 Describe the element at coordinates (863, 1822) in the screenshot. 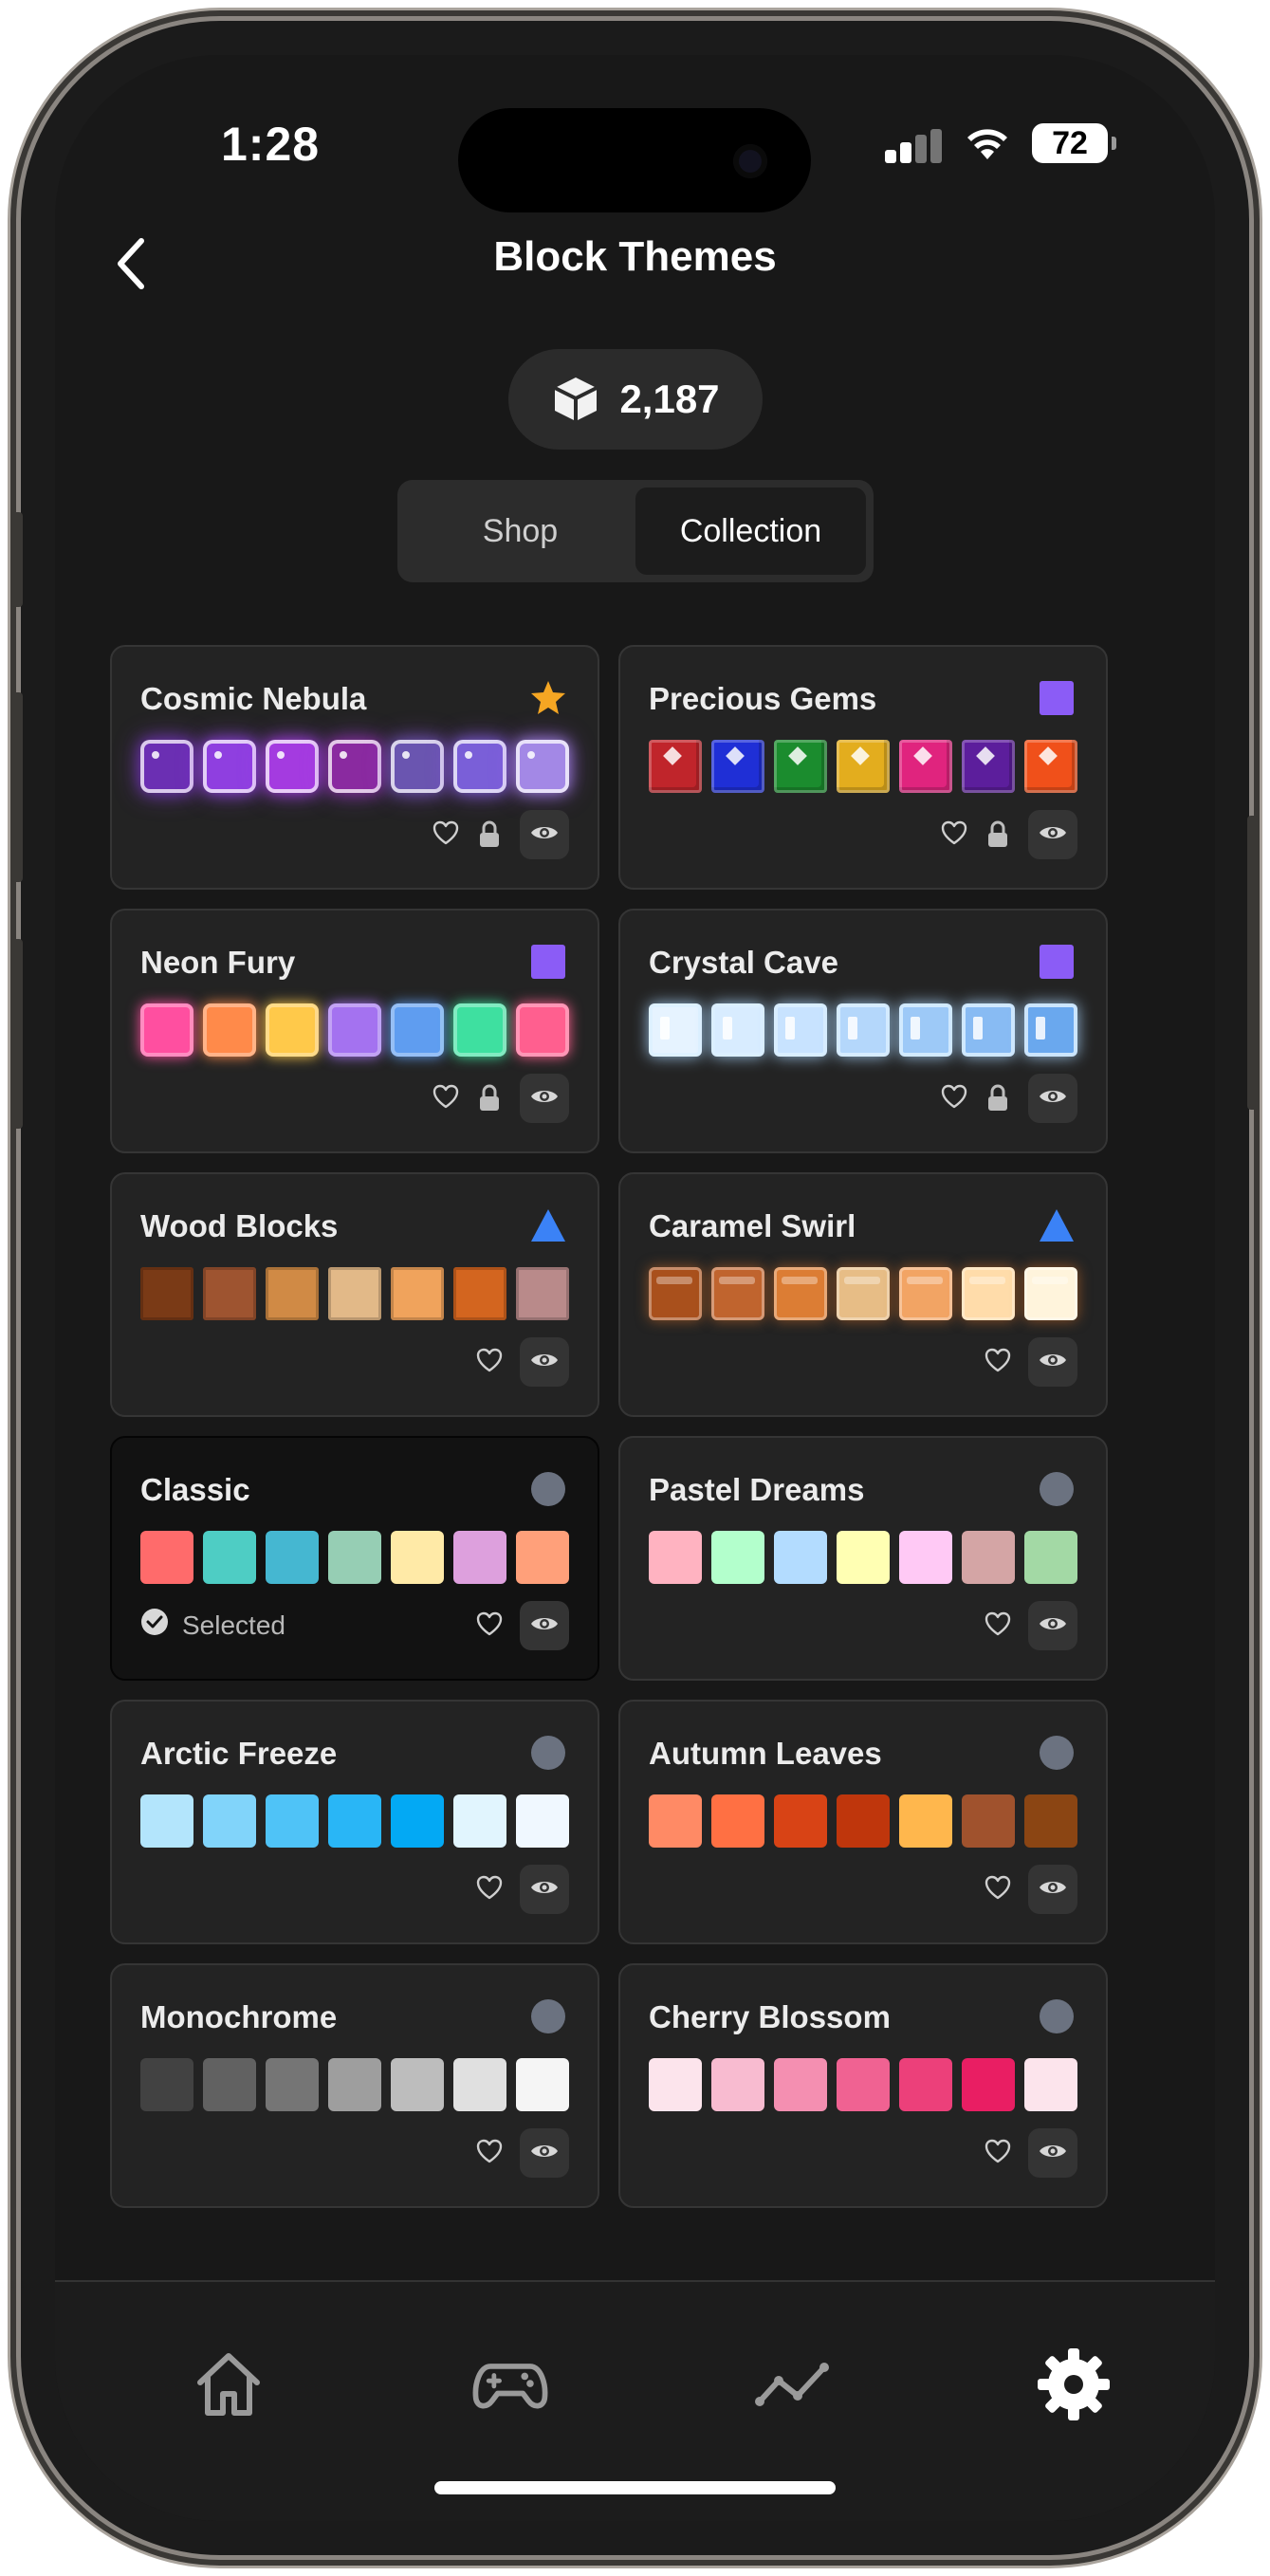

I see `theme-card: Autumn Leaves` at that location.